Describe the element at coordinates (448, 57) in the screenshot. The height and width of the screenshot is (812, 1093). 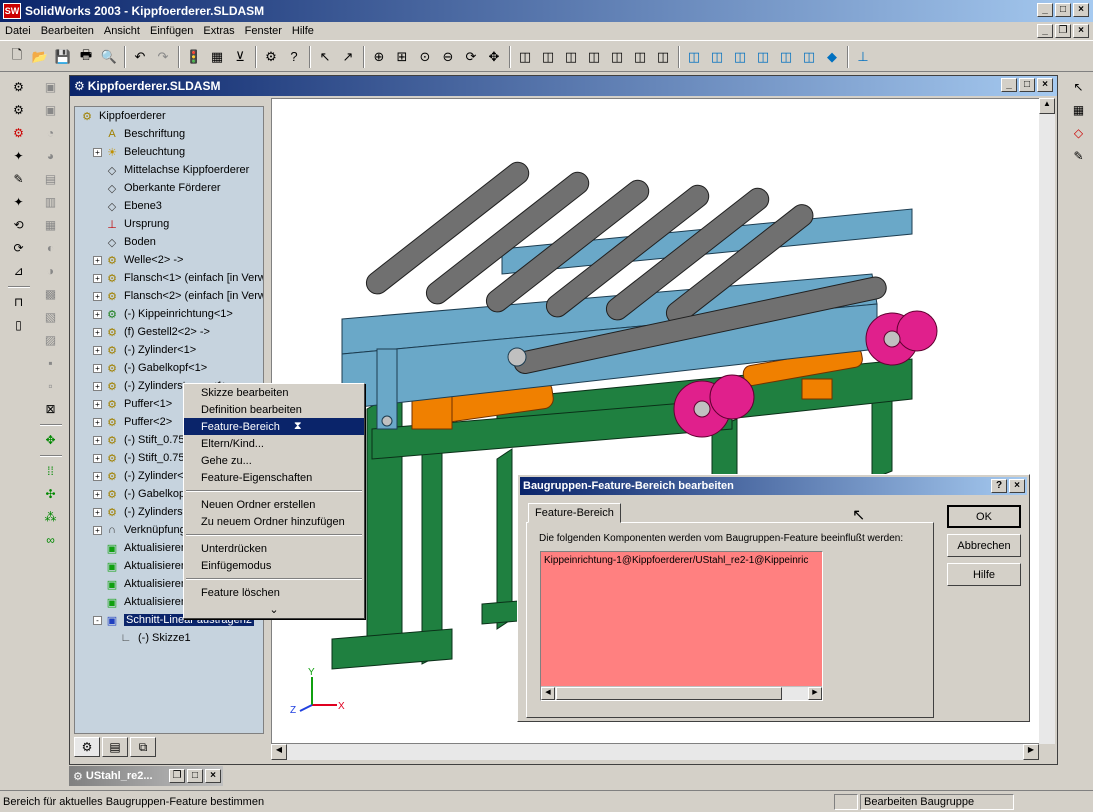
I see `zoom-selection-icon: ⊖` at that location.